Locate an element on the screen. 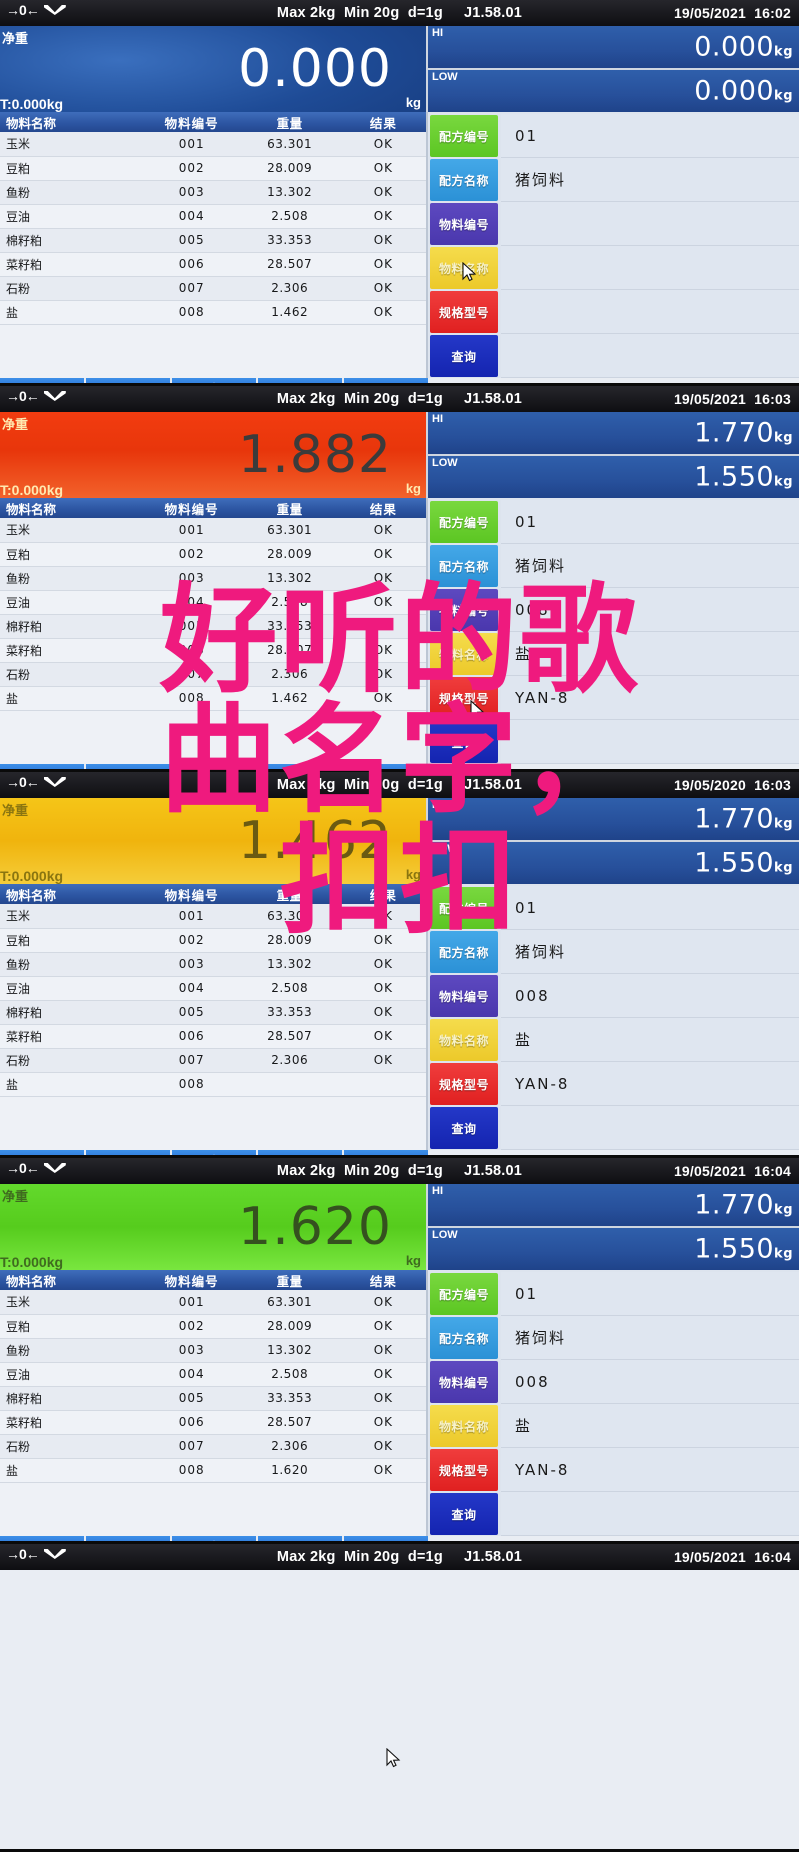 This screenshot has height=1852, width=799. cell-material-no: 002 is located at coordinates (191, 168).